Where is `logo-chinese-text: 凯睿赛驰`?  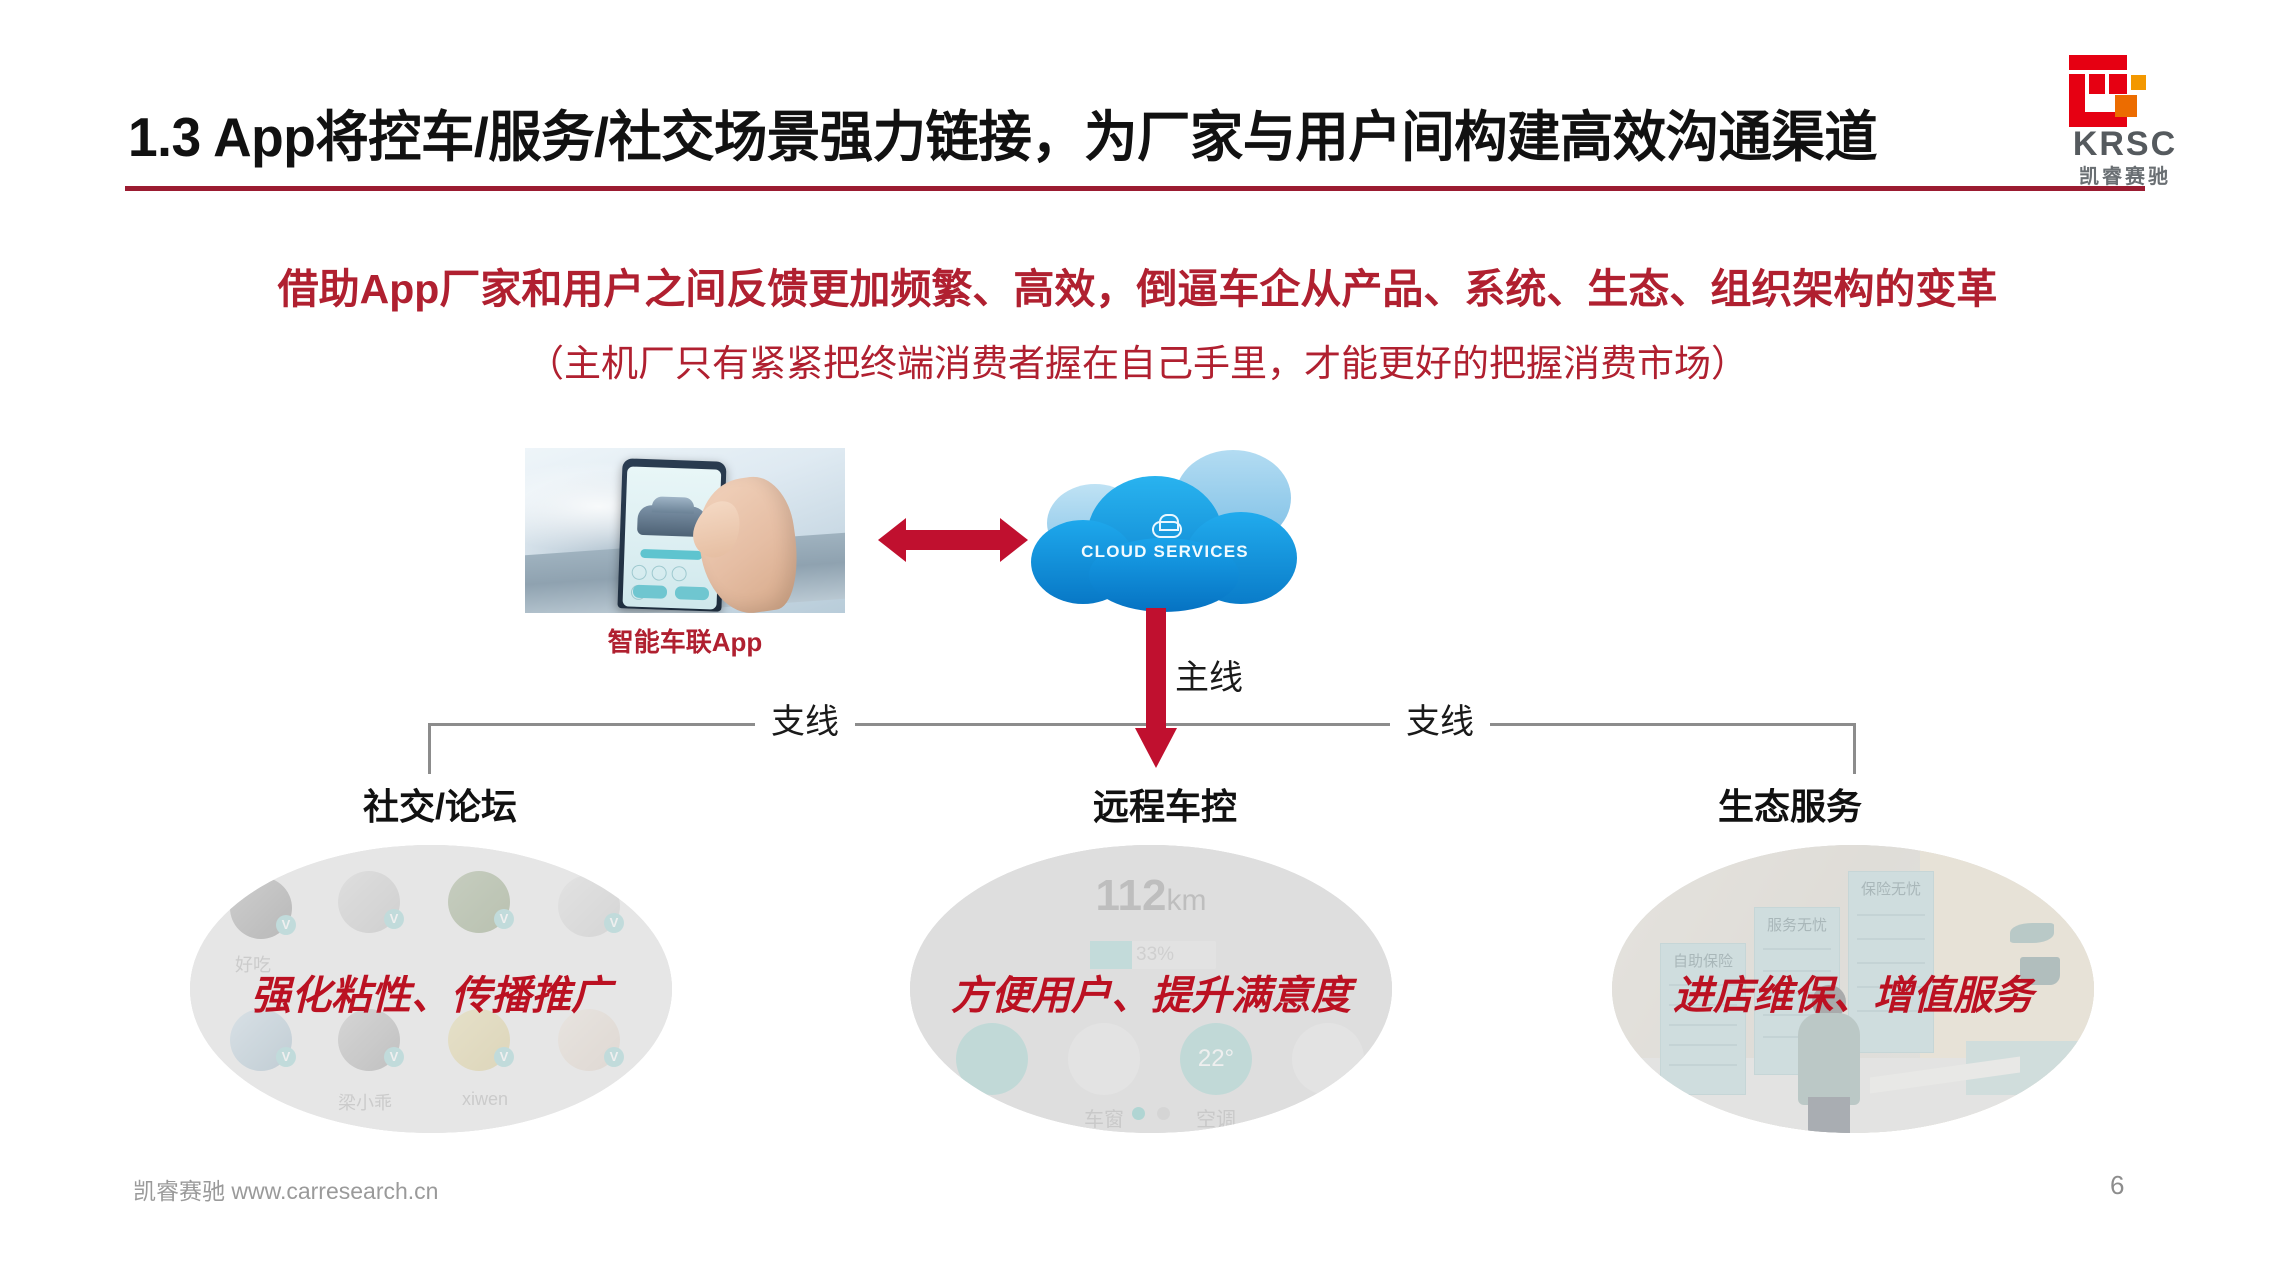 logo-chinese-text: 凯睿赛驰 is located at coordinates (2125, 177).